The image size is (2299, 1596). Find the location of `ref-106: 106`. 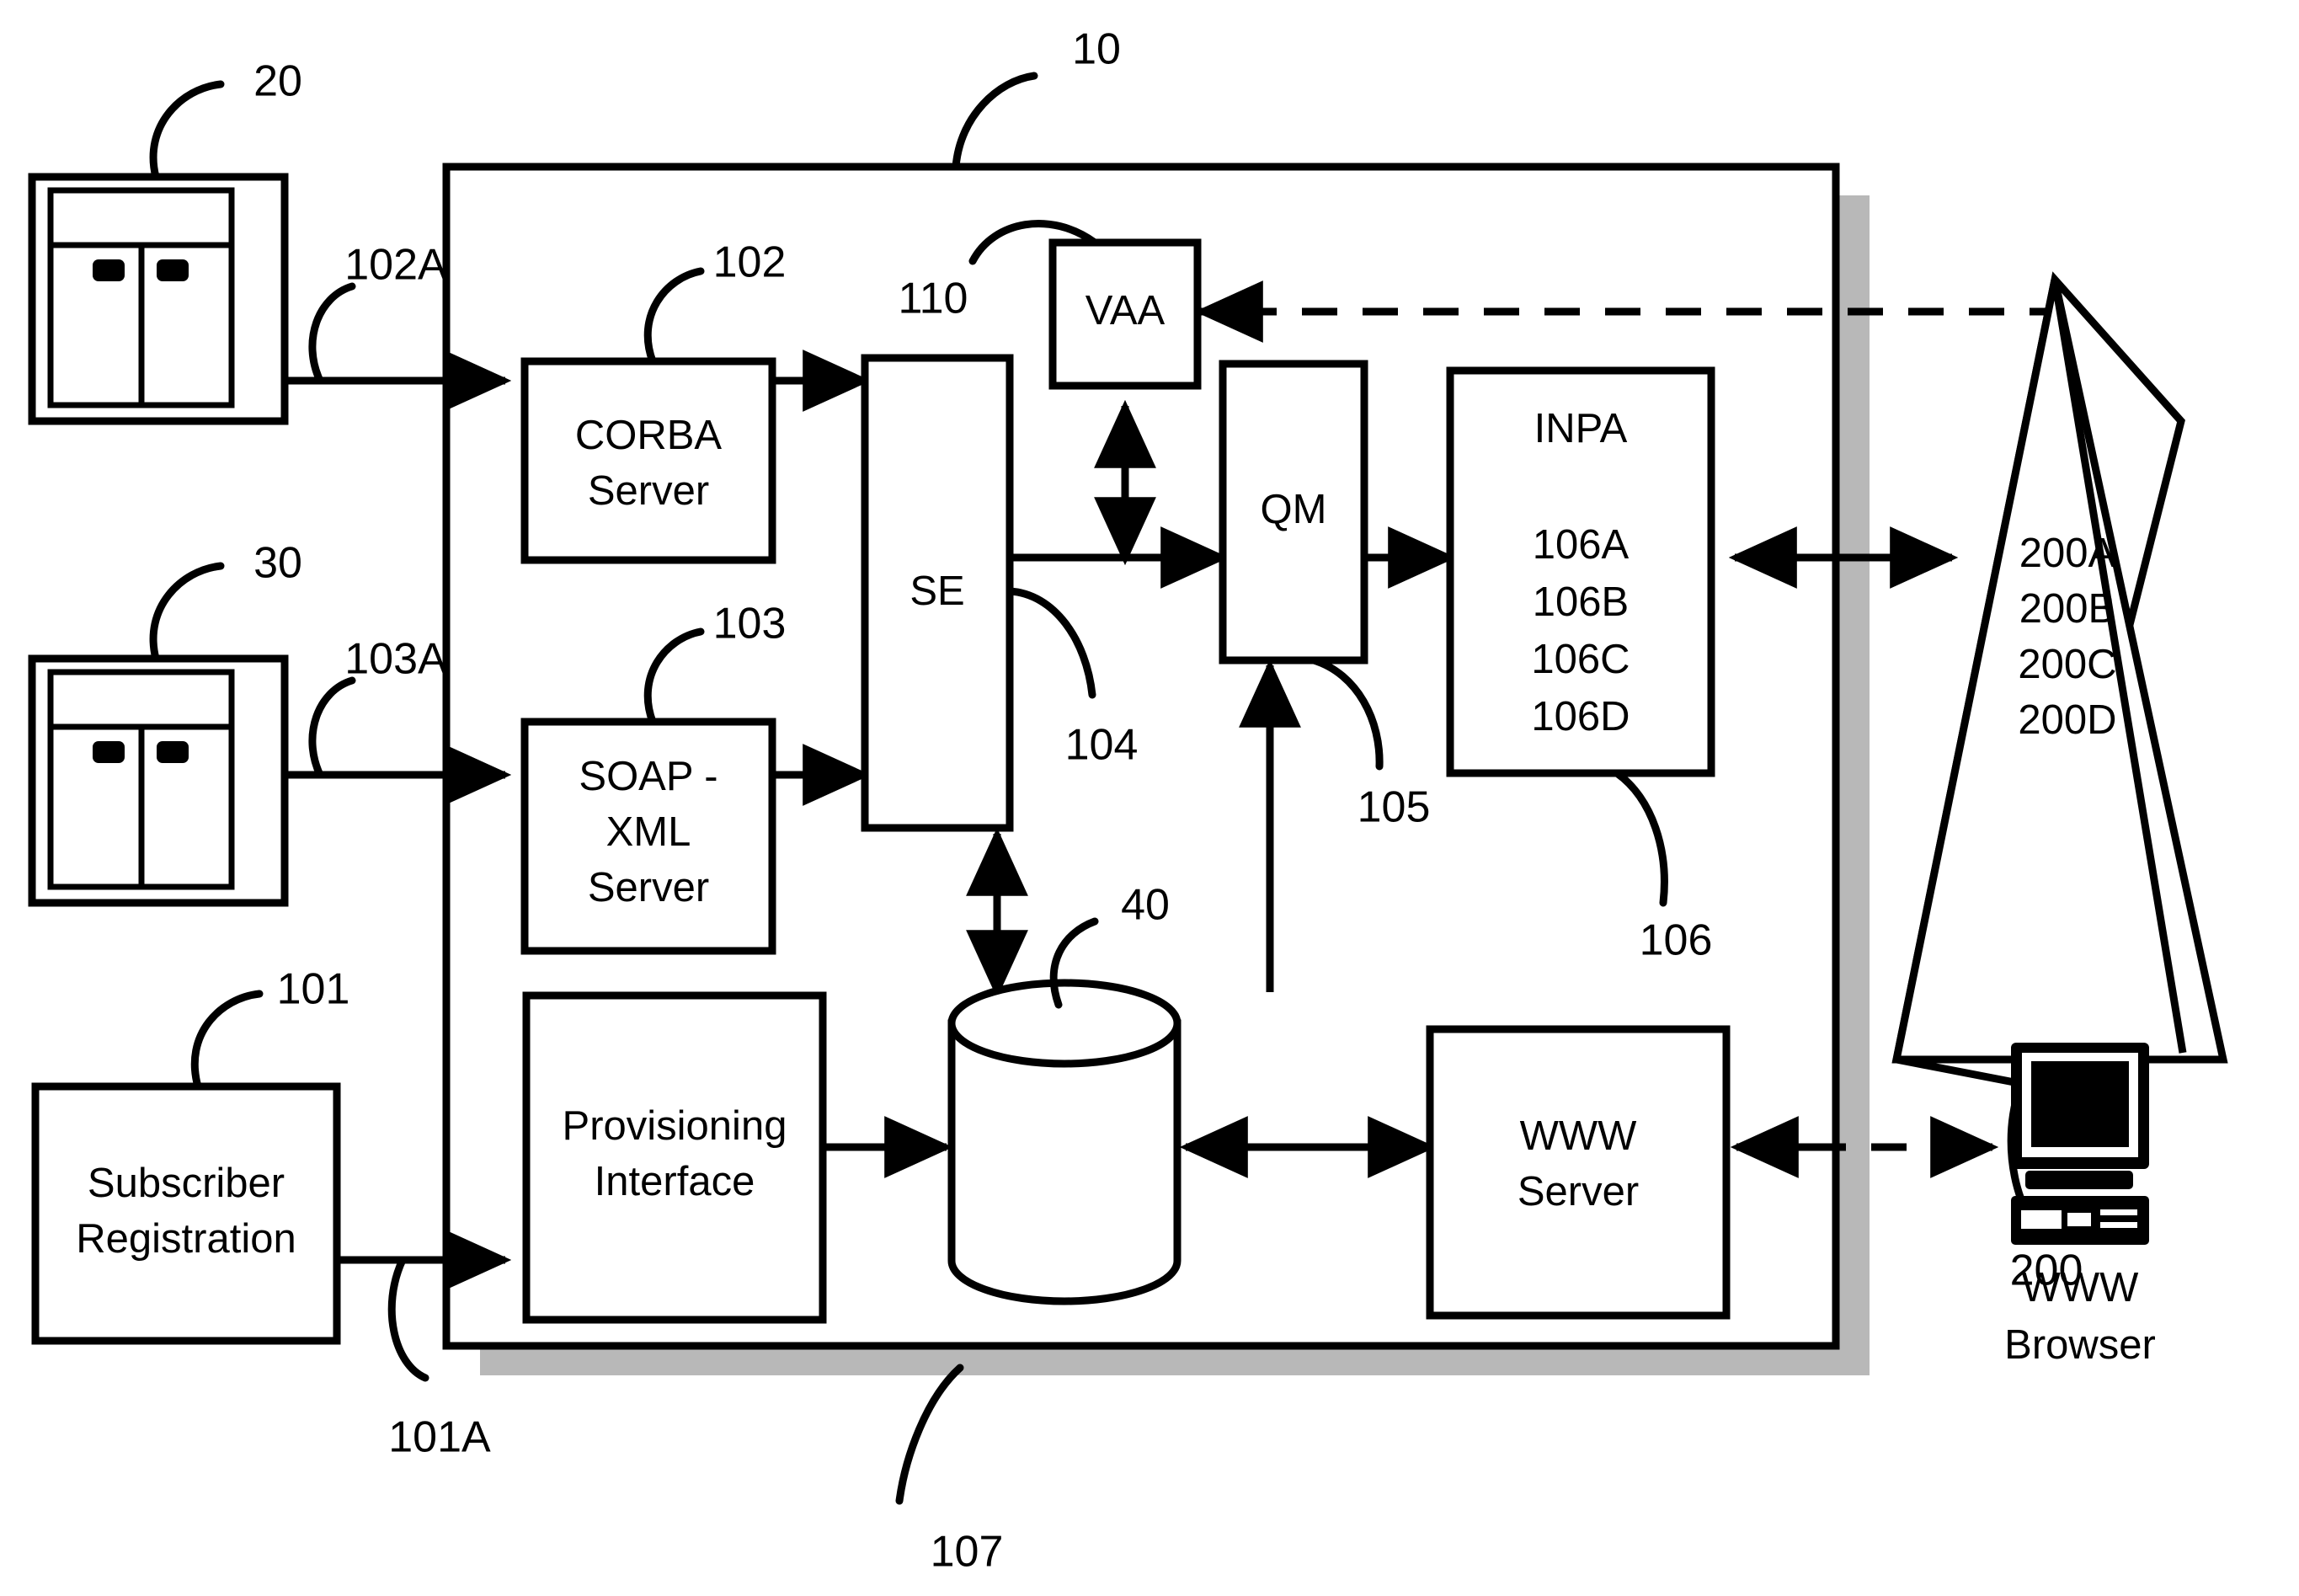

ref-106: 106 is located at coordinates (1676, 940).